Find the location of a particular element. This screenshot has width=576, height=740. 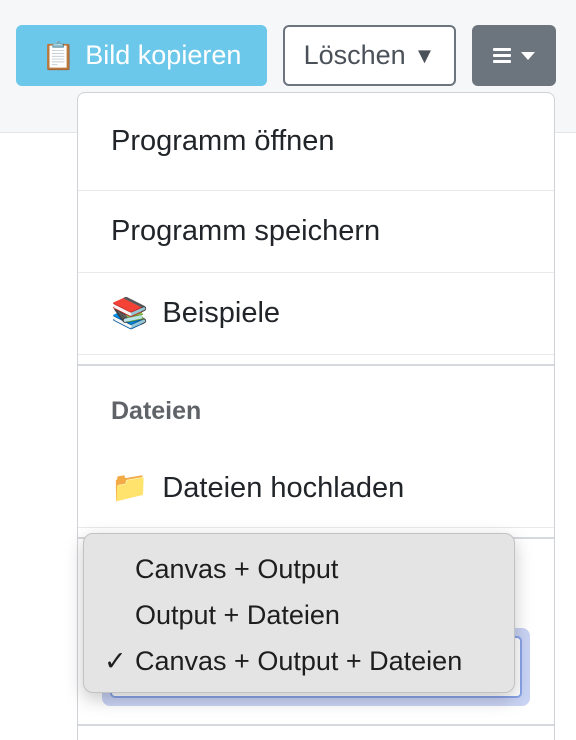

menu-item-save-program: Programm speichern is located at coordinates (316, 231).